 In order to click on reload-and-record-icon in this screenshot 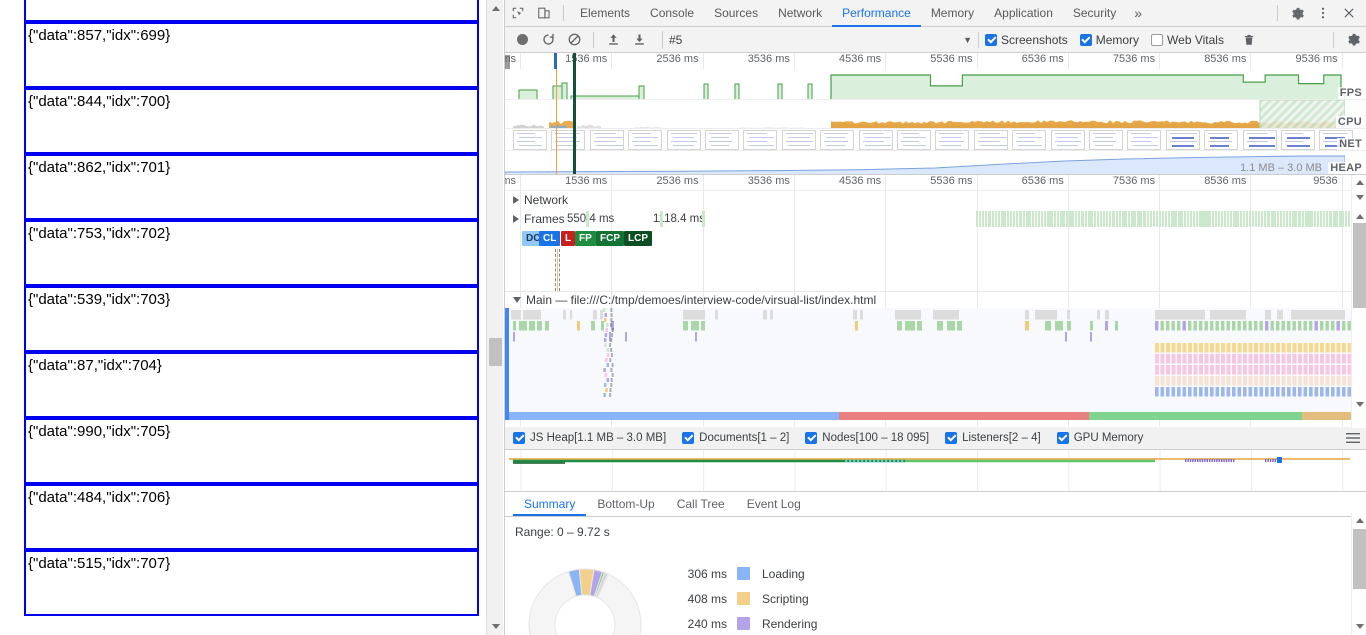, I will do `click(548, 40)`.